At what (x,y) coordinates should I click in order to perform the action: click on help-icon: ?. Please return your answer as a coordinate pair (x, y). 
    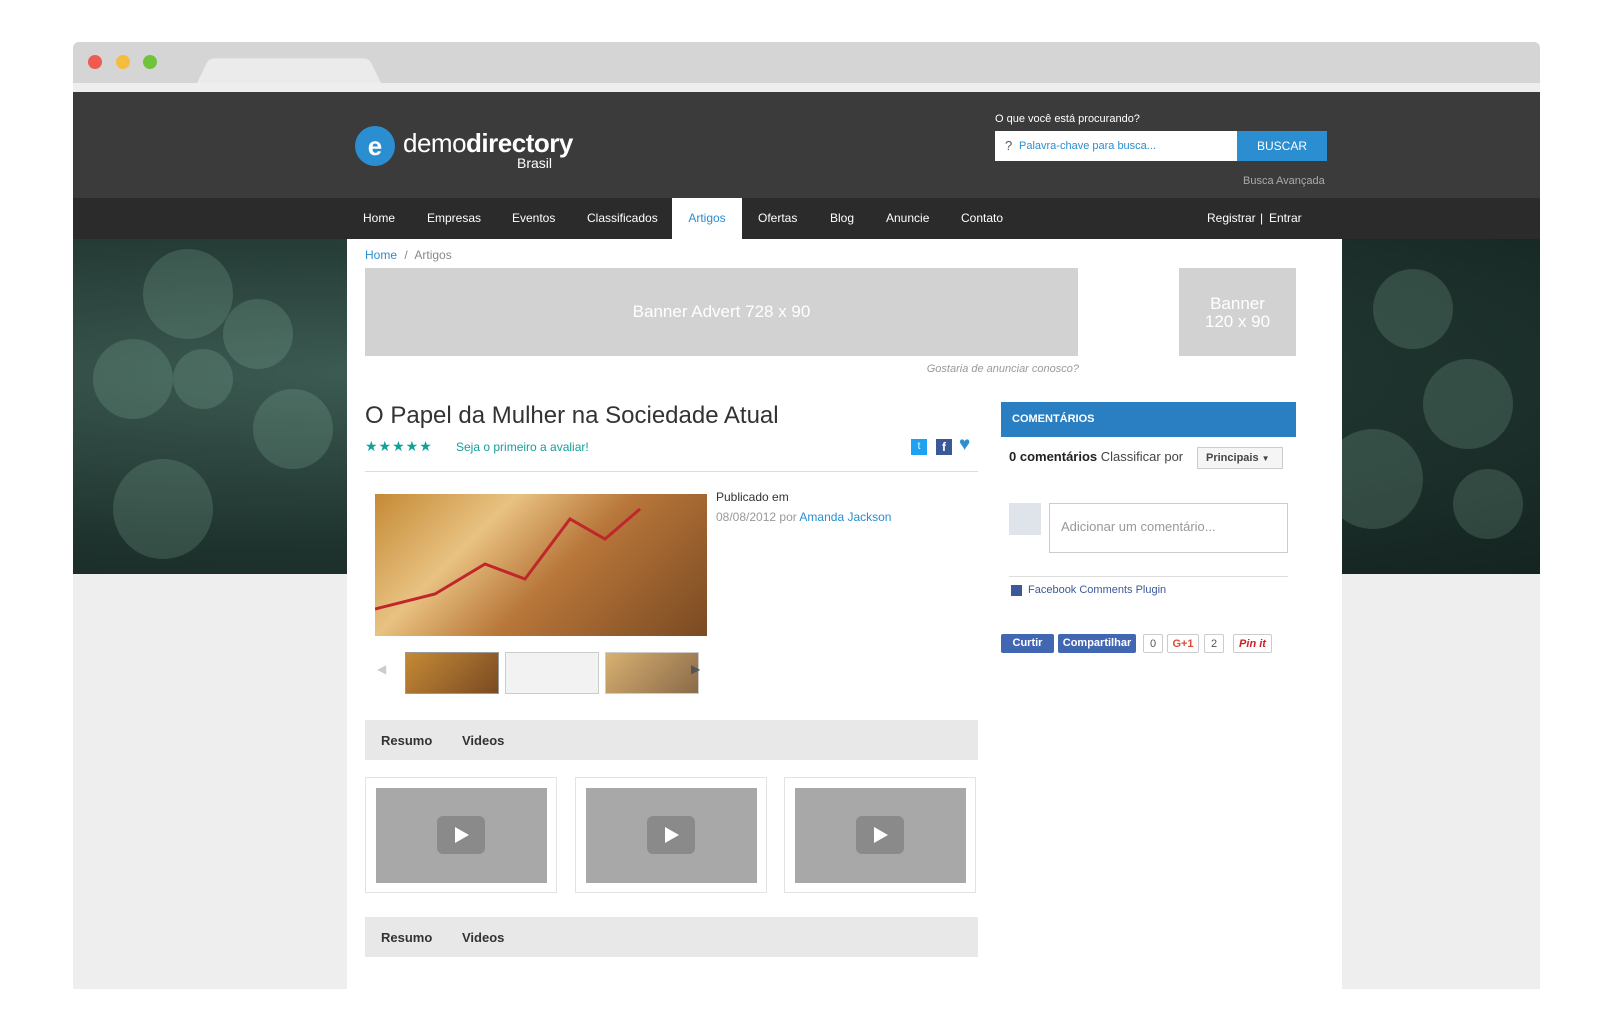
    Looking at the image, I should click on (1009, 145).